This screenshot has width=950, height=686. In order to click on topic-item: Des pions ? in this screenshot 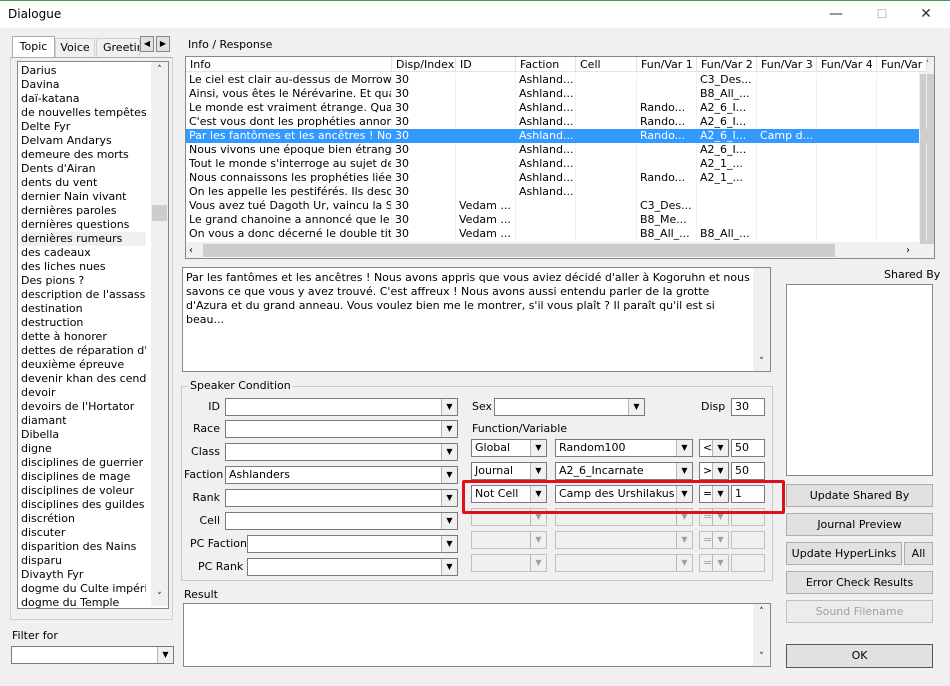, I will do `click(83, 281)`.